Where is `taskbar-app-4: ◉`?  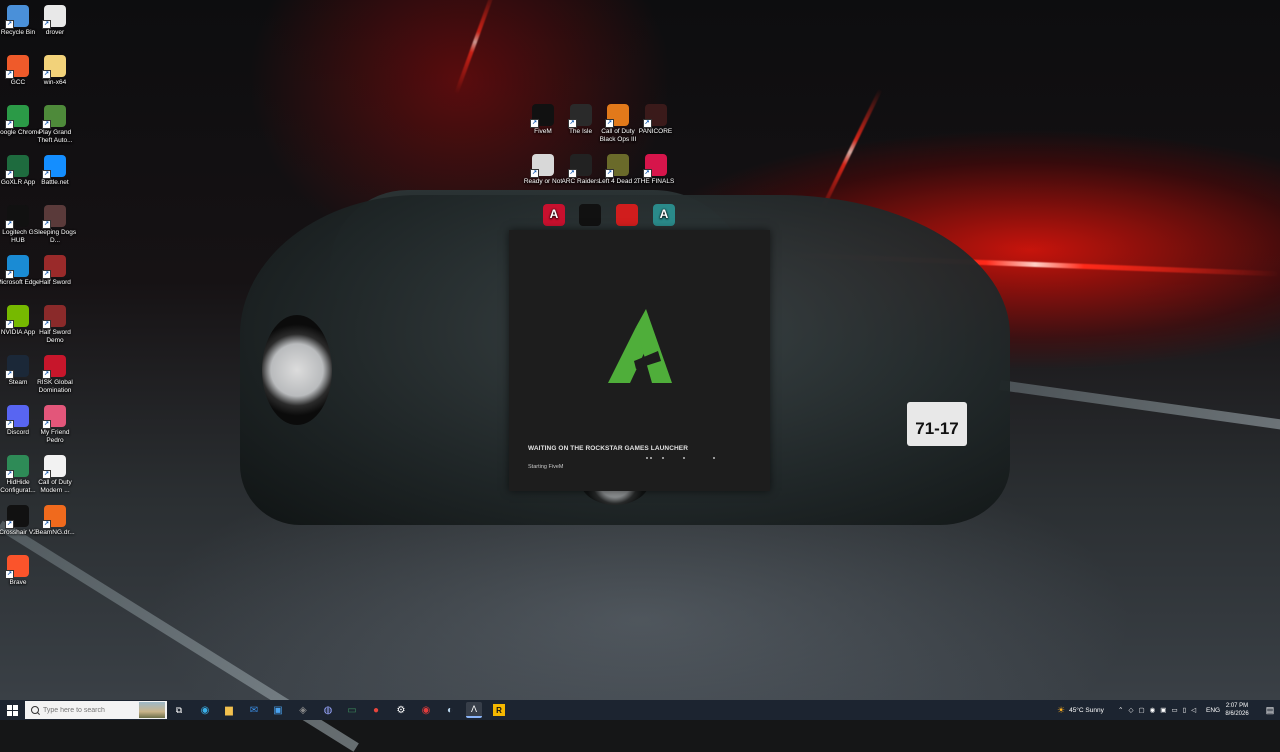
taskbar-app-4: ◉ is located at coordinates (426, 710).